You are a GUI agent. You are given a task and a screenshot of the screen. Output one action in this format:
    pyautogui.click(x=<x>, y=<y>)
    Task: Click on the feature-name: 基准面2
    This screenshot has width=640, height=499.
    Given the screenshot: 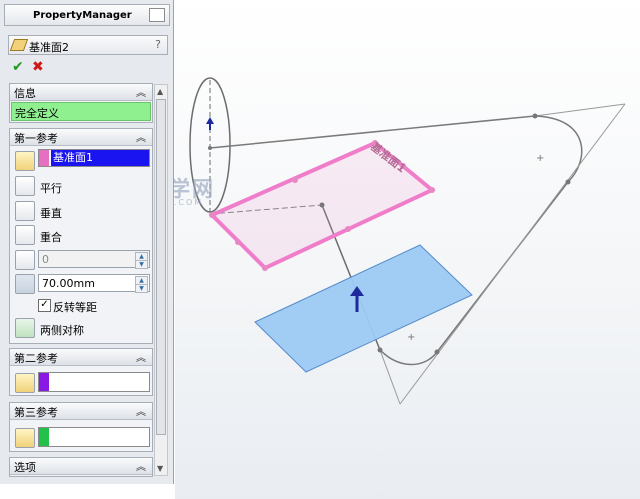 What is the action you would take?
    pyautogui.click(x=49, y=47)
    